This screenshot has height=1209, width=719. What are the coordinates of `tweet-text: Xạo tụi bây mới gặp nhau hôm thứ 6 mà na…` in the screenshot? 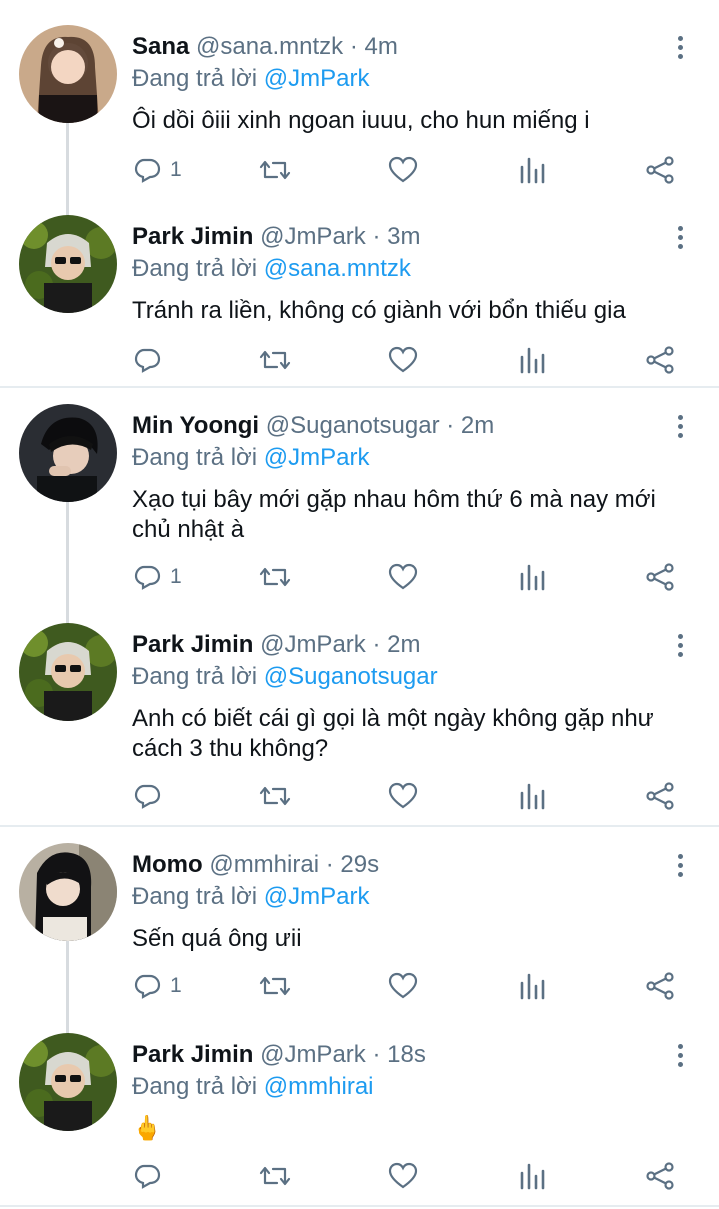 It's located at (394, 514).